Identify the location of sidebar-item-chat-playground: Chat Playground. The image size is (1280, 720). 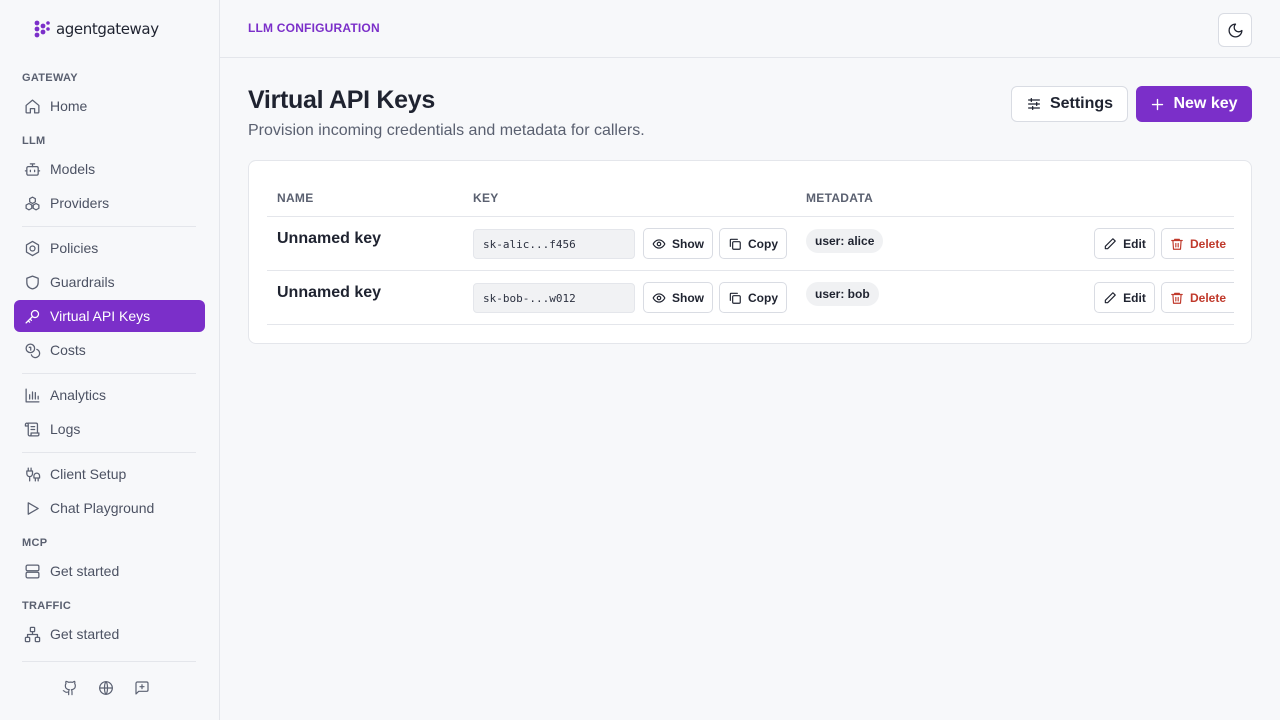
(109, 508).